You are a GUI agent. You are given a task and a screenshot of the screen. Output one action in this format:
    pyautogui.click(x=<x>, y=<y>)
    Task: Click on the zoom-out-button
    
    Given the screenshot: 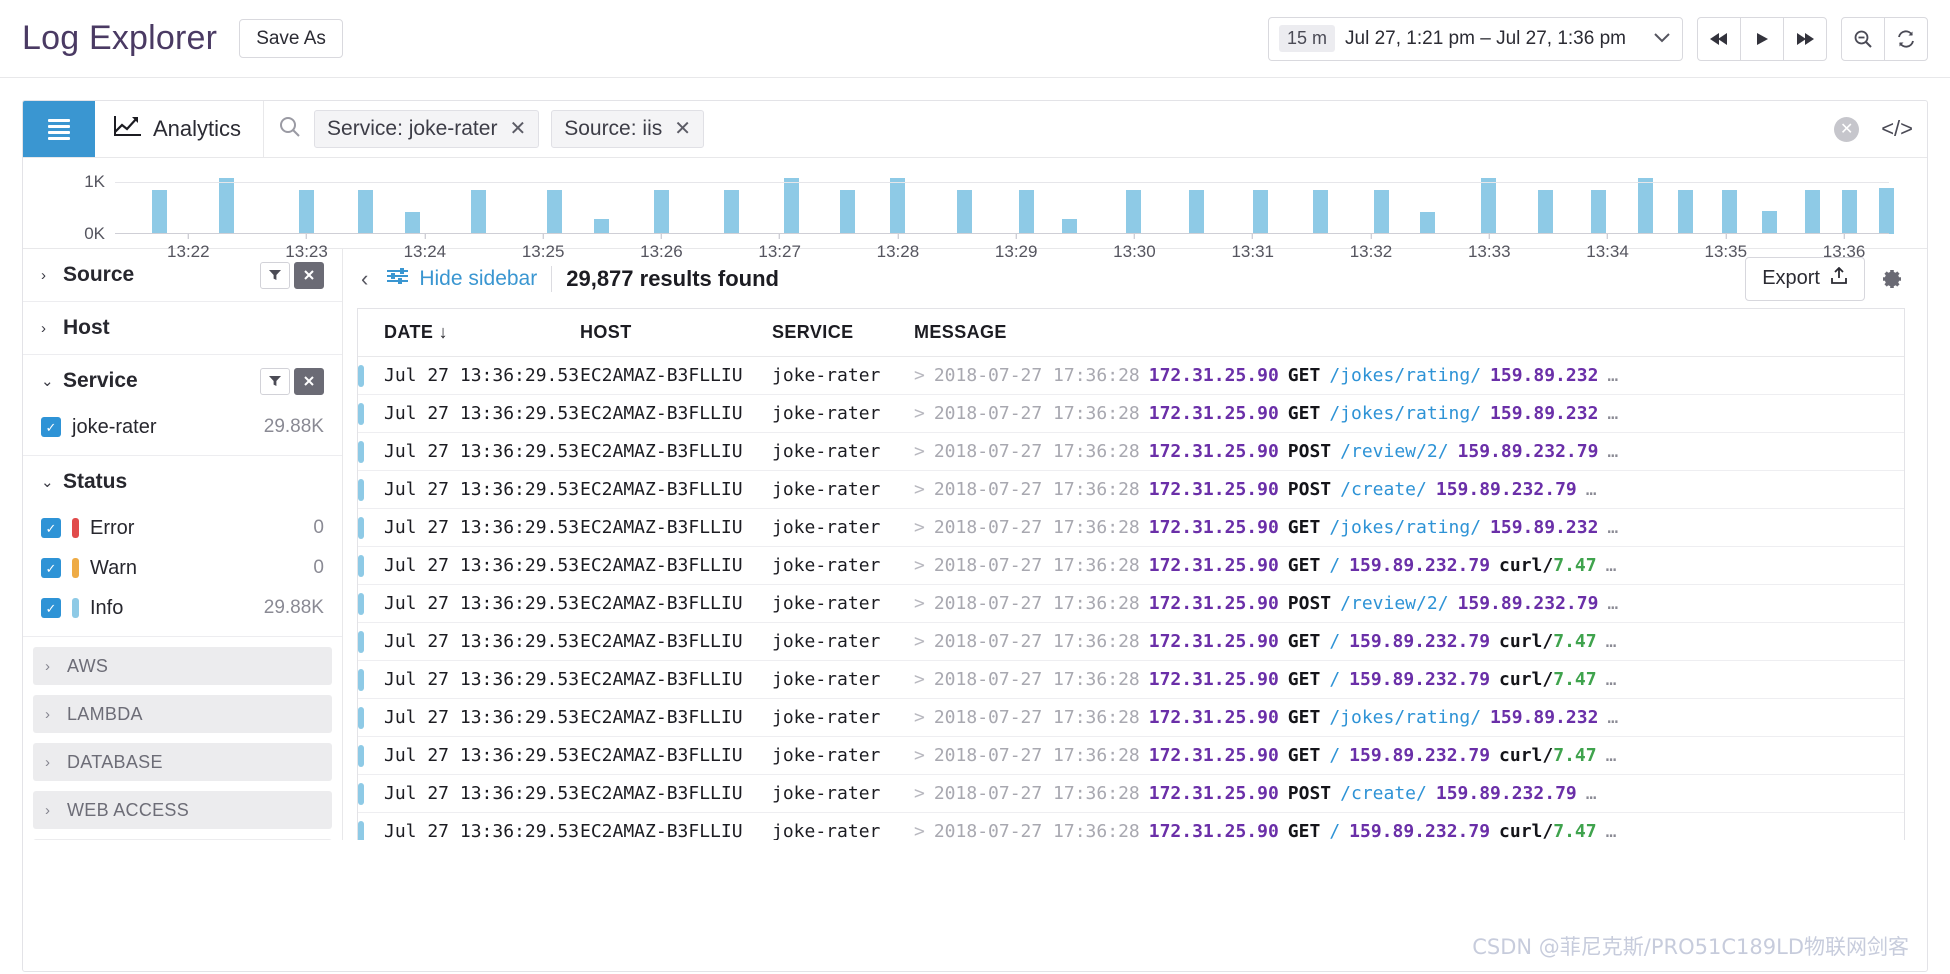 What is the action you would take?
    pyautogui.click(x=1863, y=38)
    